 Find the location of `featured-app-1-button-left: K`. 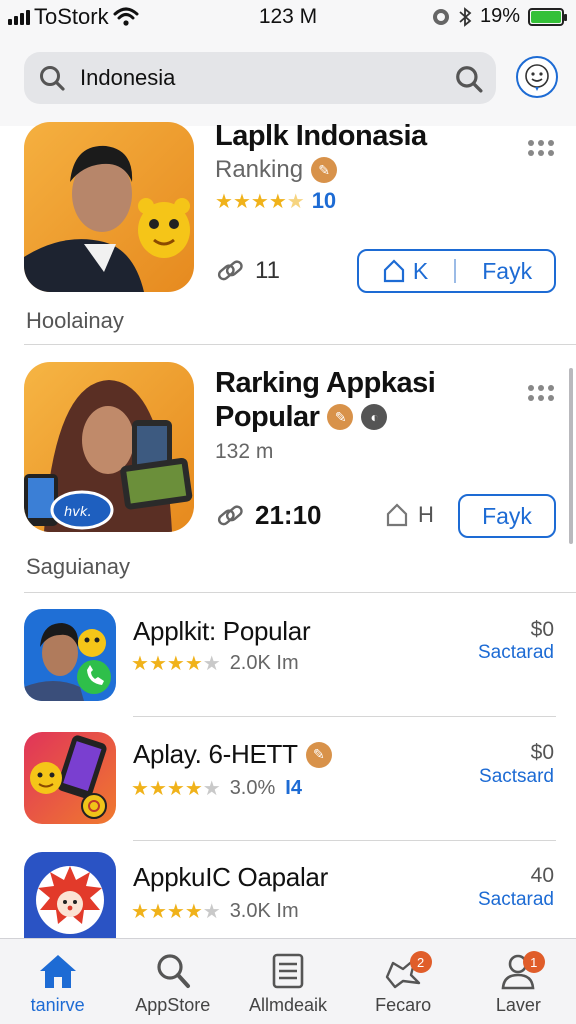

featured-app-1-button-left: K is located at coordinates (420, 270).